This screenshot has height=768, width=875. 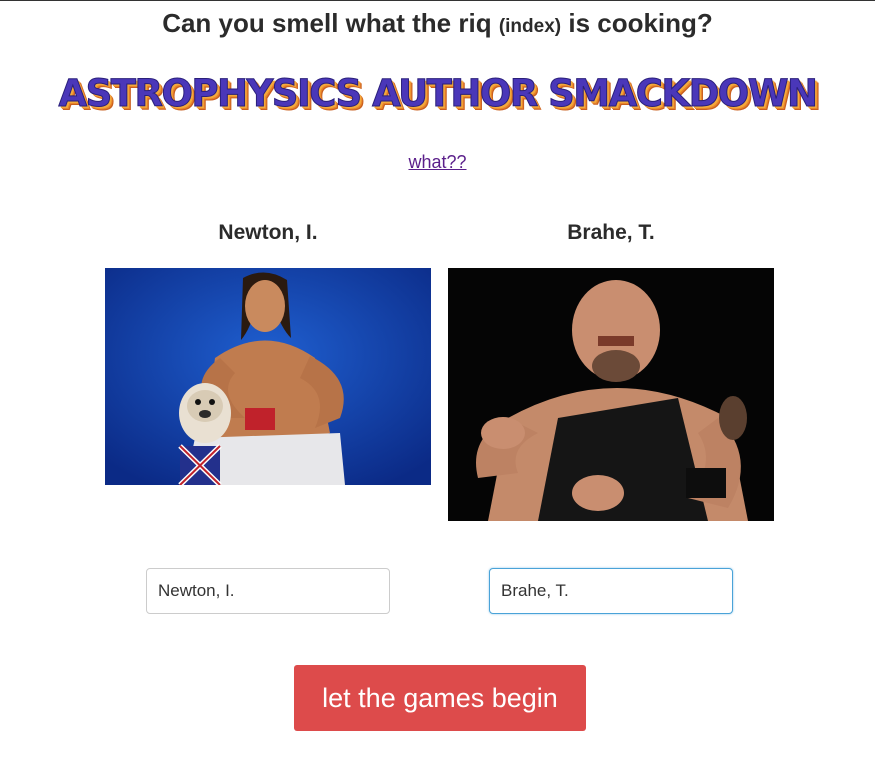 I want to click on tagline-end: is cooking?, so click(x=640, y=23).